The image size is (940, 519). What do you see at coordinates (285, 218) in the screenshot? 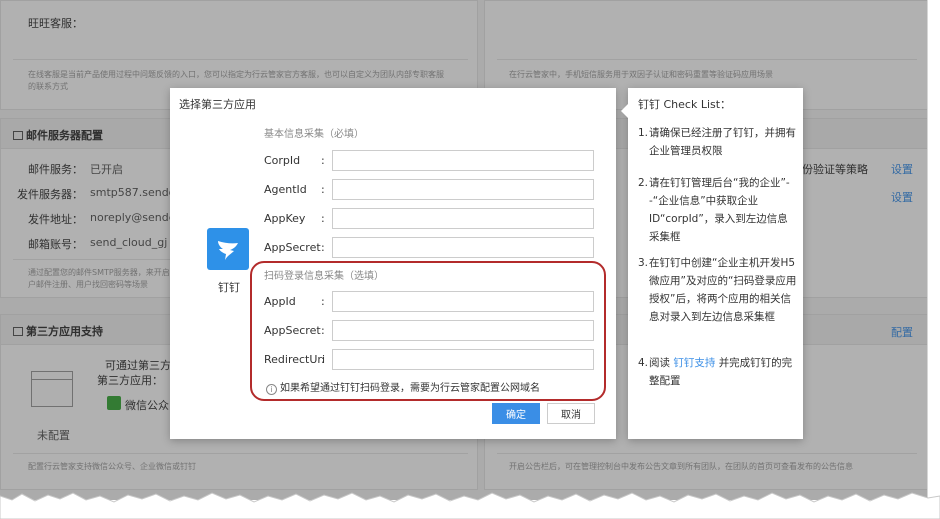
I see `appkey-label: AppKey` at bounding box center [285, 218].